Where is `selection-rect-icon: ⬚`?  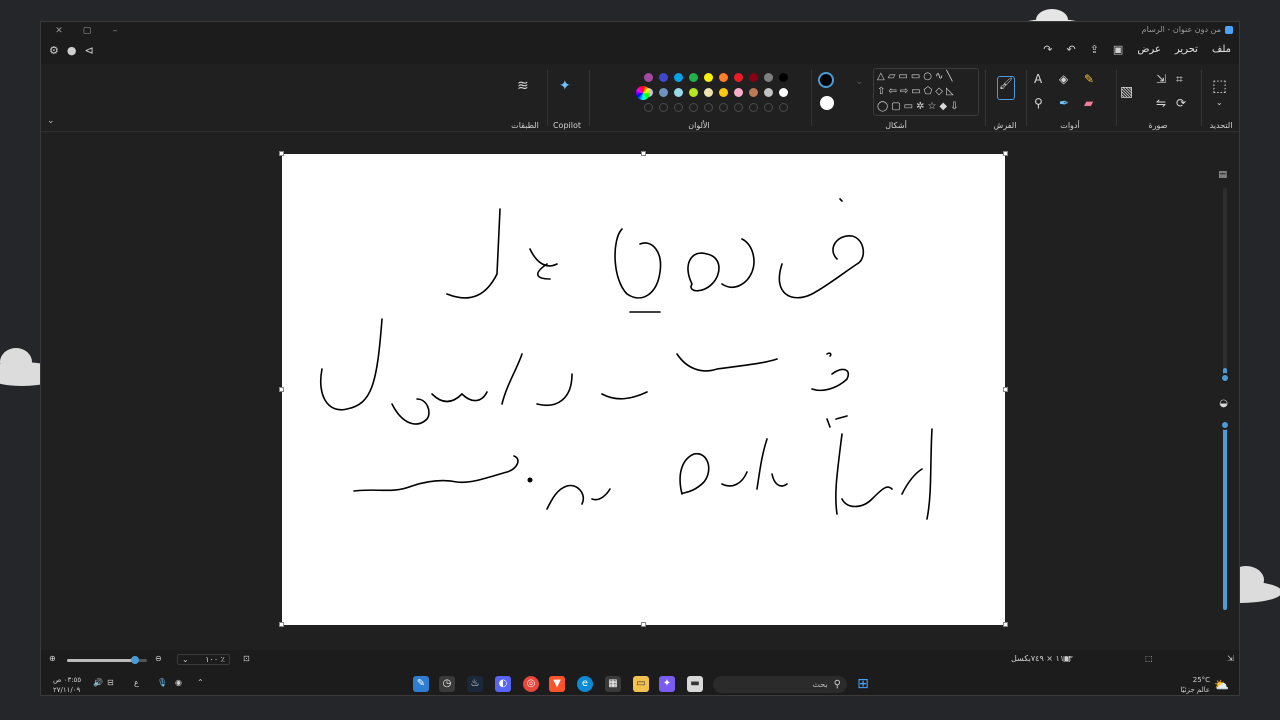 selection-rect-icon: ⬚ is located at coordinates (1219, 85).